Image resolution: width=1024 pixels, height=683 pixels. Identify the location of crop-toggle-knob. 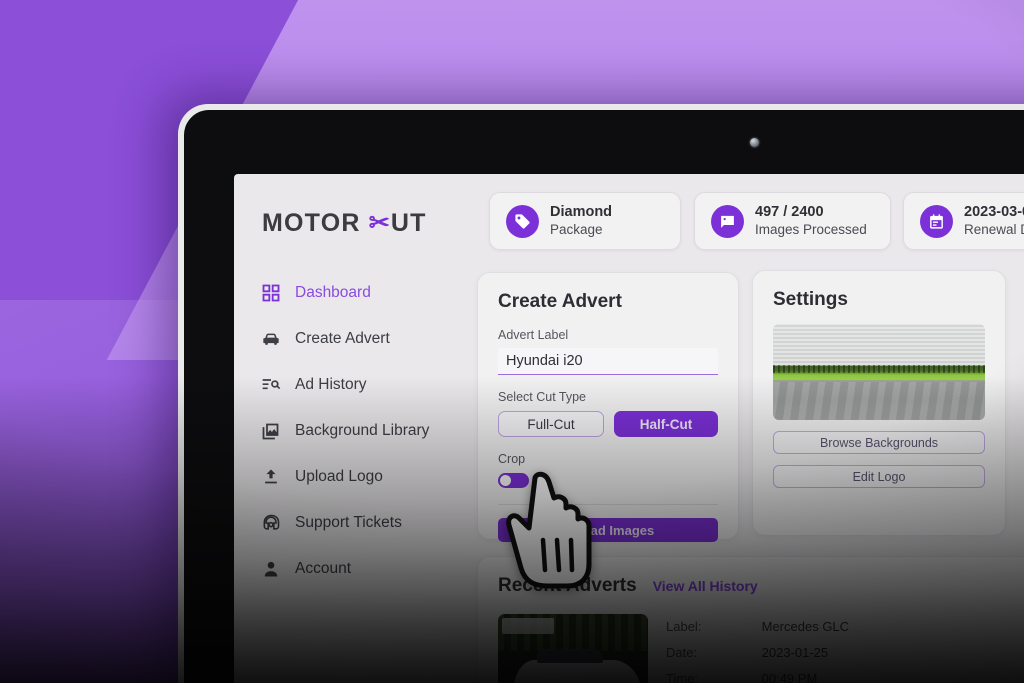
(505, 480).